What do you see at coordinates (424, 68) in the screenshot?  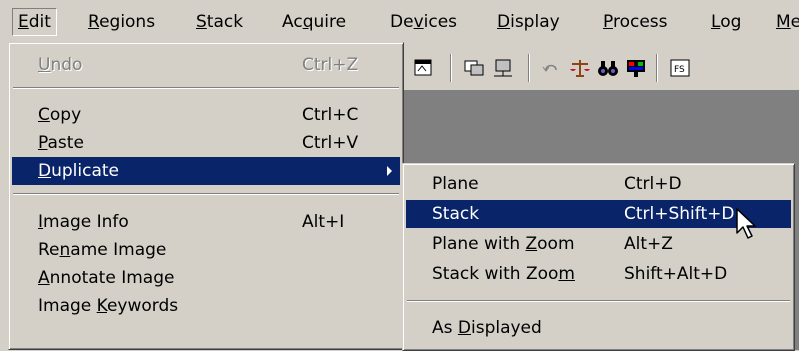 I see `image-window-icon` at bounding box center [424, 68].